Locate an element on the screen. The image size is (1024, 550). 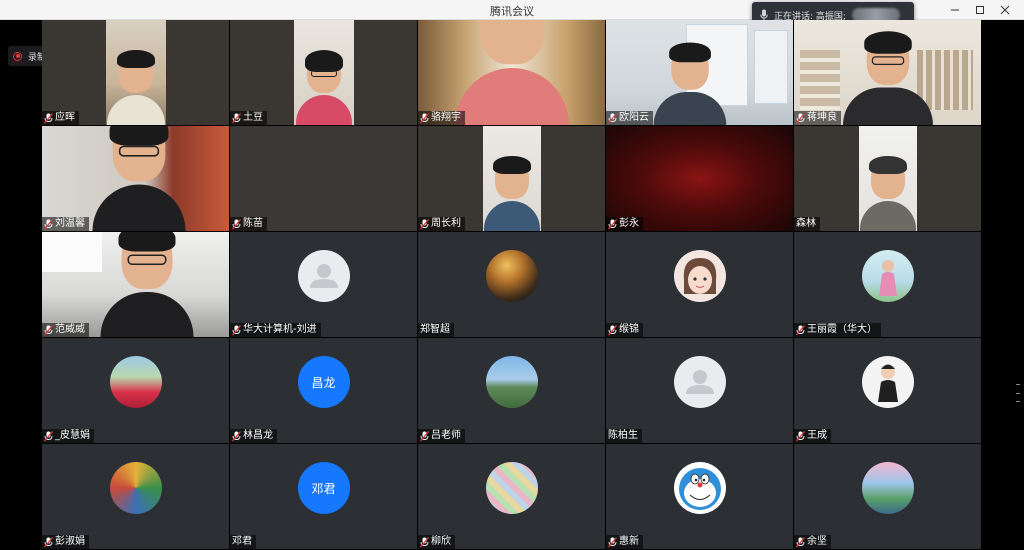
participant-tile: 骆翔宇 is located at coordinates (511, 72).